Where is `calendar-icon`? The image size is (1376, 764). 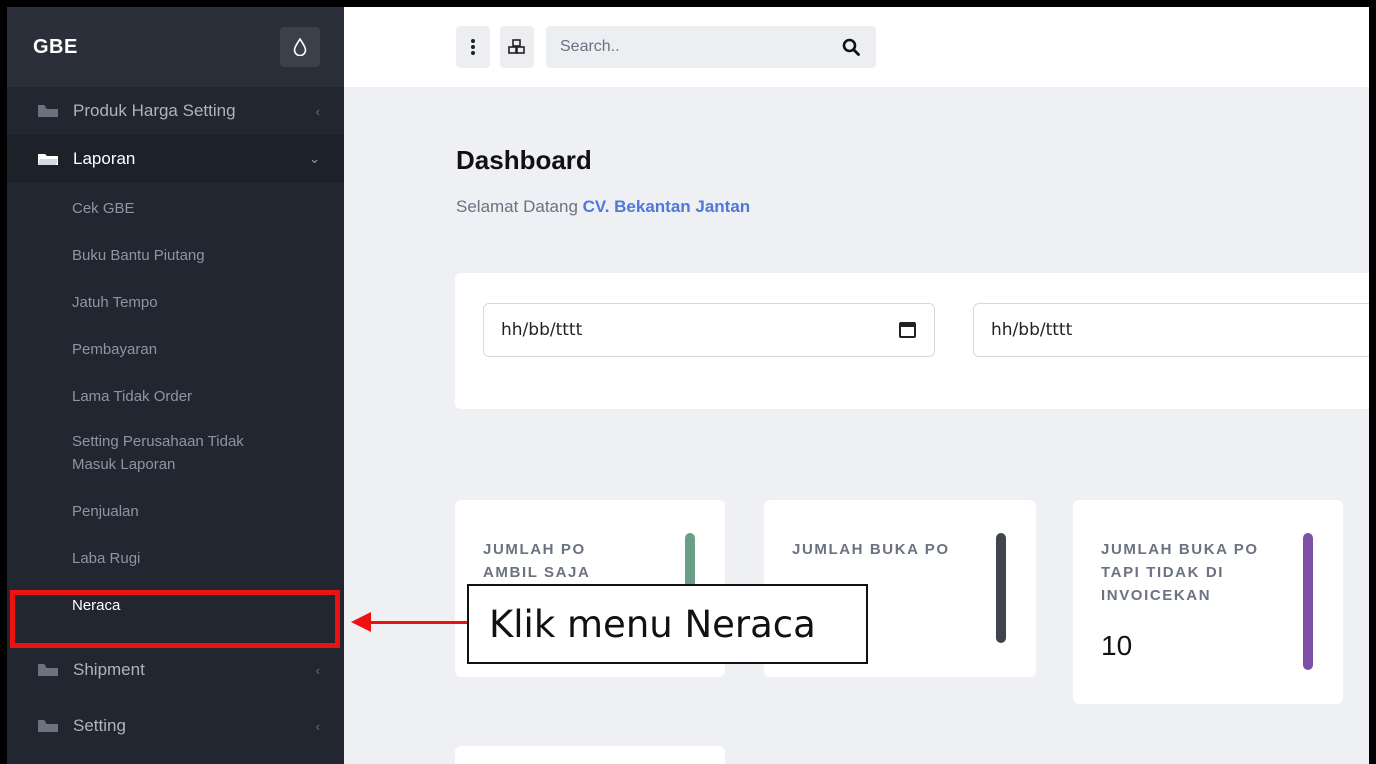
calendar-icon is located at coordinates (907, 330).